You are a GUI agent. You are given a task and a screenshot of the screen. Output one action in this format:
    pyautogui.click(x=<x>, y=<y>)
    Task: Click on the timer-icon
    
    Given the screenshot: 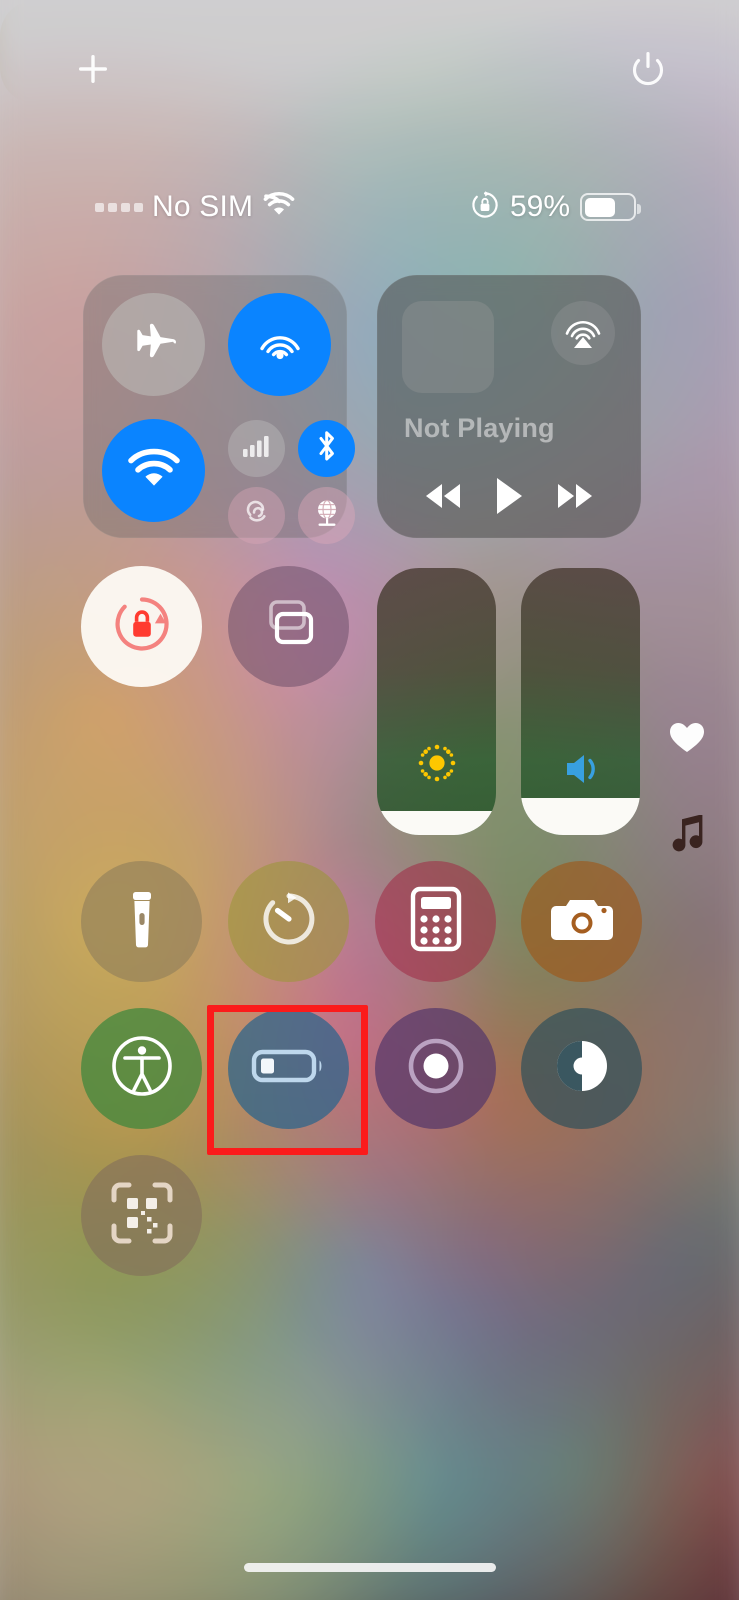 What is the action you would take?
    pyautogui.click(x=289, y=921)
    